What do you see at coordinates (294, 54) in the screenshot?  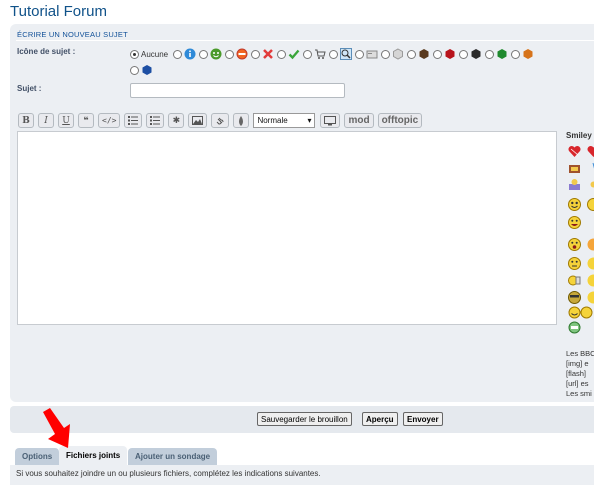 I see `green-check-icon` at bounding box center [294, 54].